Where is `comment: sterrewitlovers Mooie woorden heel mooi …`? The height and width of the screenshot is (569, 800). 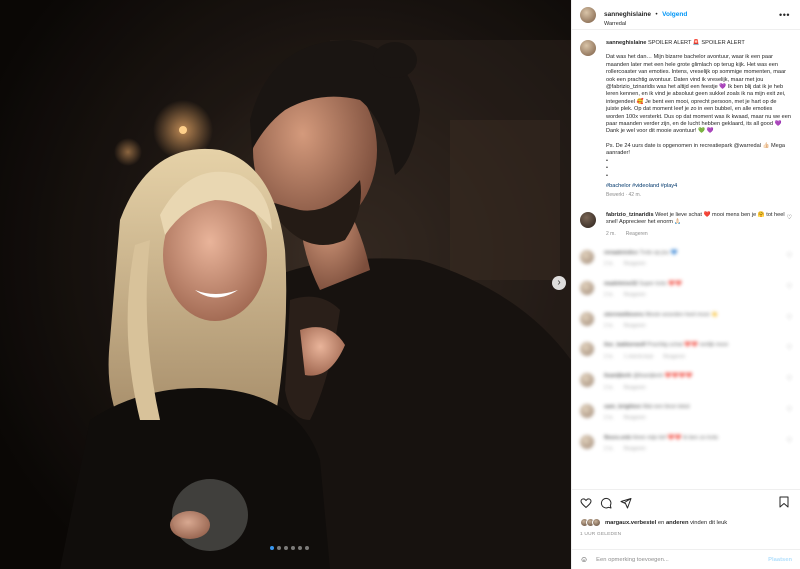 comment: sterrewitlovers Mooie woorden heel mooi … is located at coordinates (686, 321).